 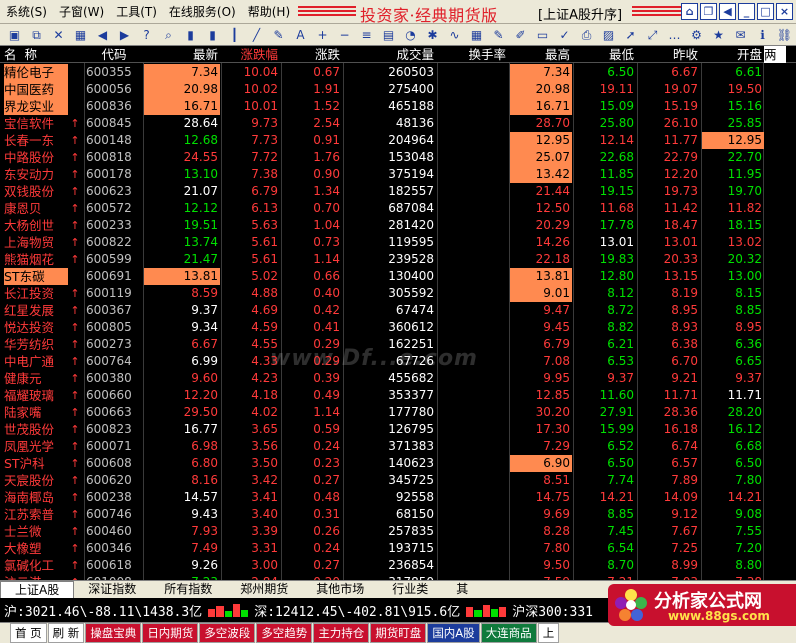 What do you see at coordinates (605, 54) in the screenshot?
I see `col-low: 最低` at bounding box center [605, 54].